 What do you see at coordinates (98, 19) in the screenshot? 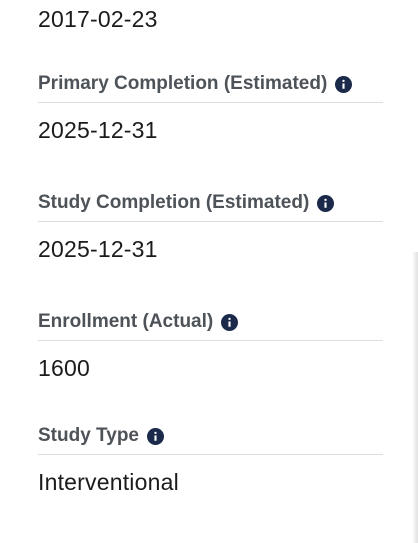
I see `study-start-value: 2017-02-23` at bounding box center [98, 19].